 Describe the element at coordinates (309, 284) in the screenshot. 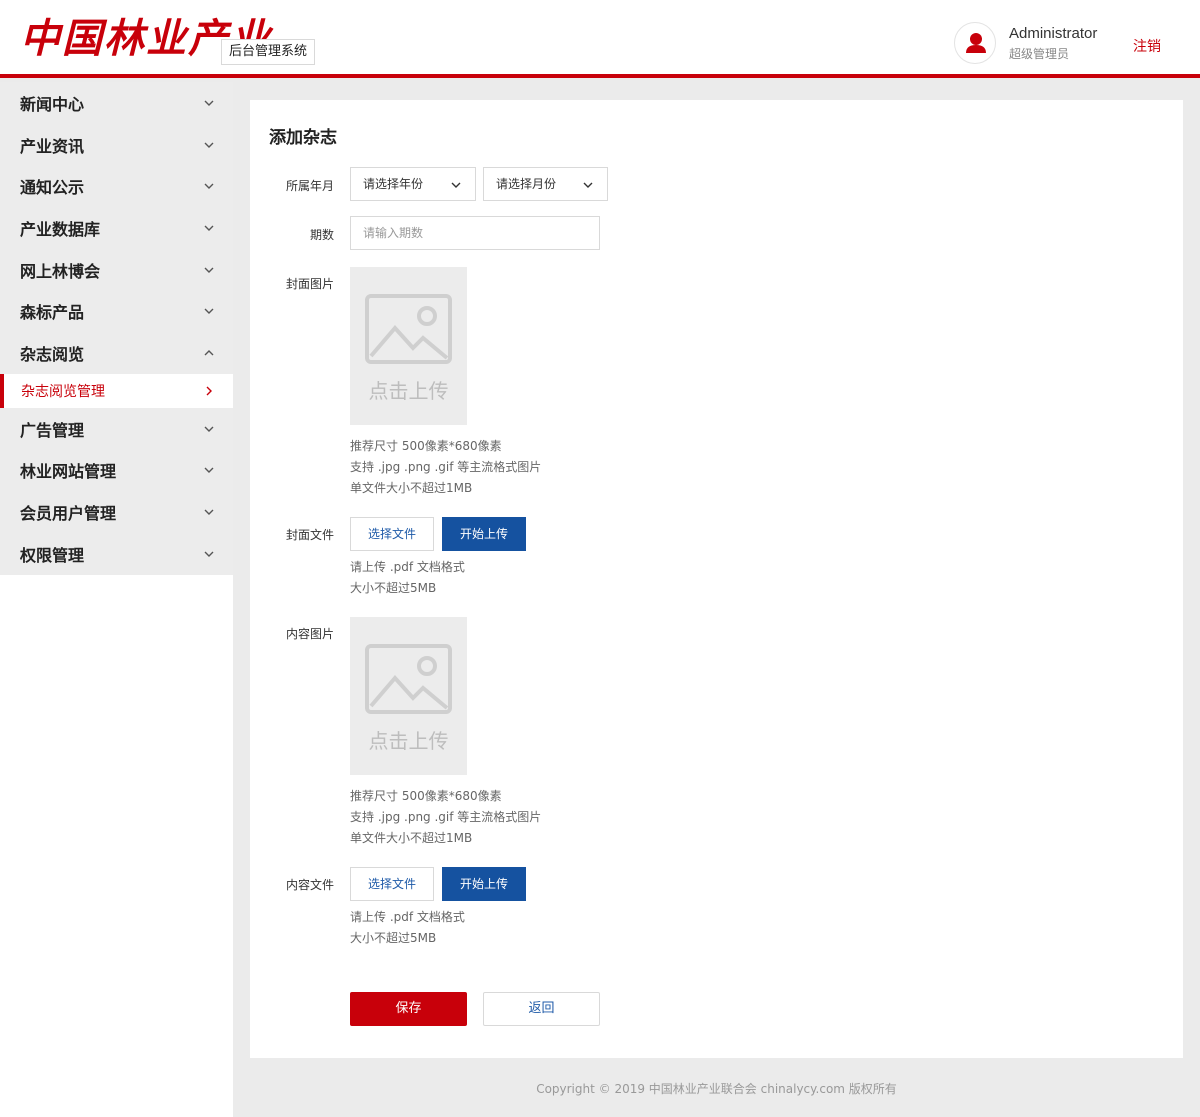

I see `cover-image-label: 封面图片` at that location.